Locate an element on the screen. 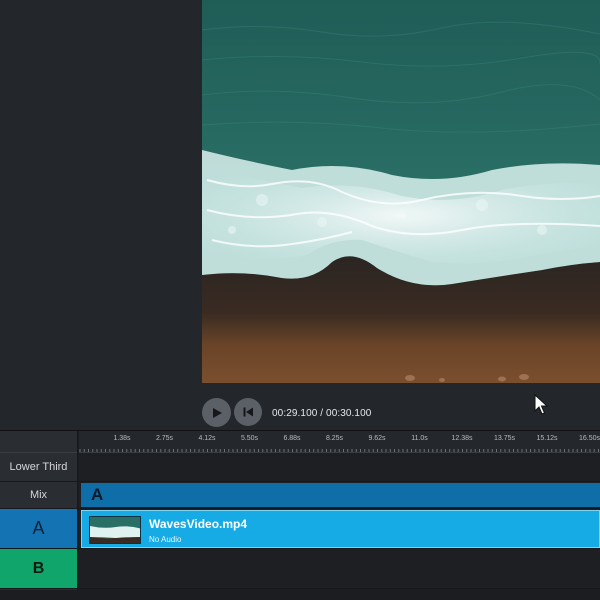 The height and width of the screenshot is (600, 600). track-header-b: B is located at coordinates (38, 569).